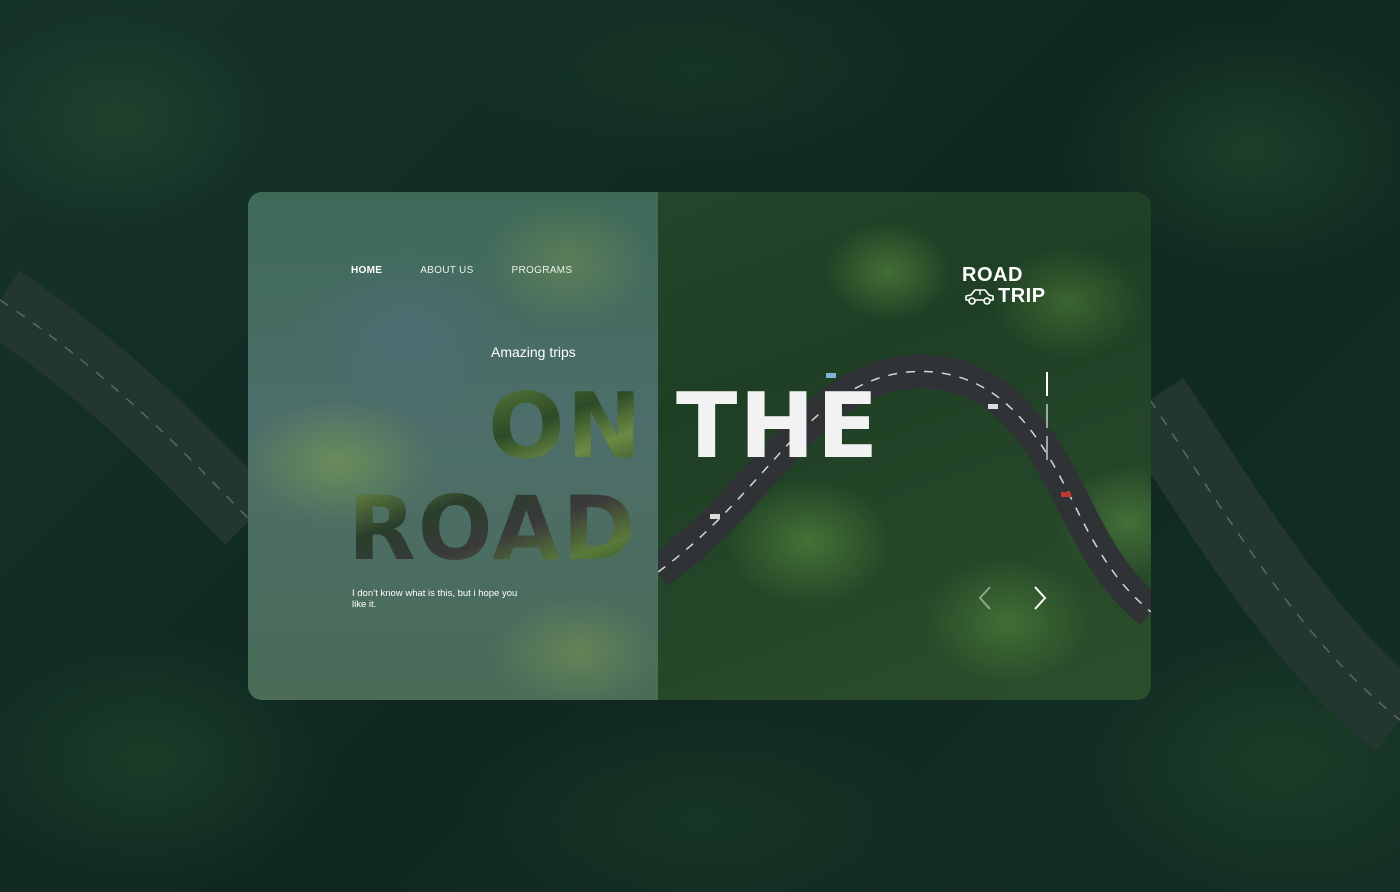 This screenshot has width=1400, height=892. Describe the element at coordinates (1040, 598) in the screenshot. I see `chevron-right-icon` at that location.